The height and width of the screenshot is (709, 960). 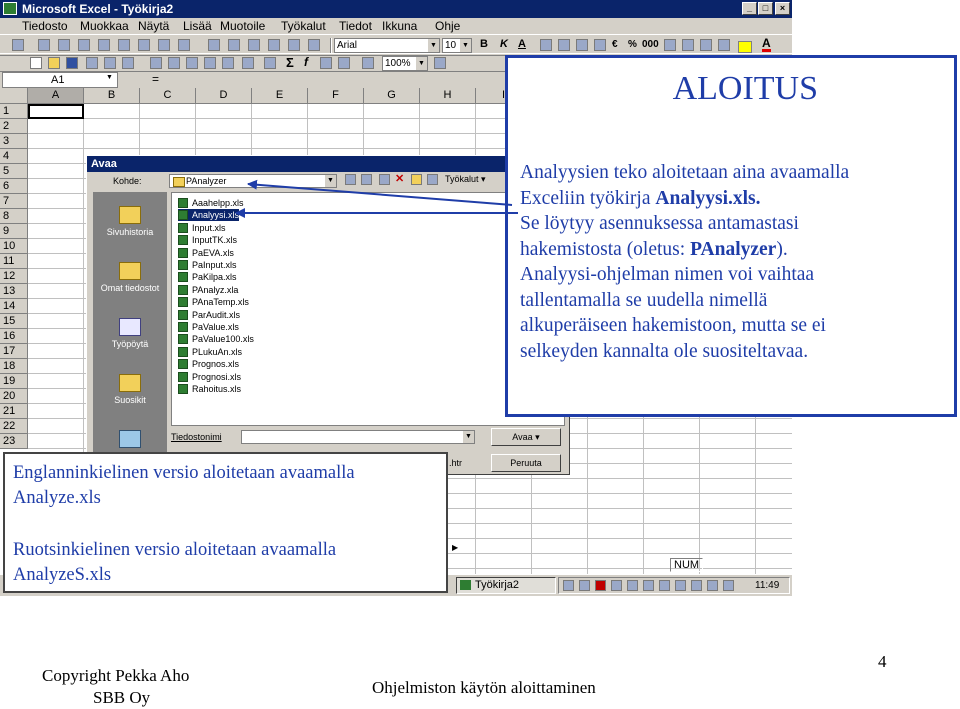 I want to click on underline-button: A, so click(x=522, y=44).